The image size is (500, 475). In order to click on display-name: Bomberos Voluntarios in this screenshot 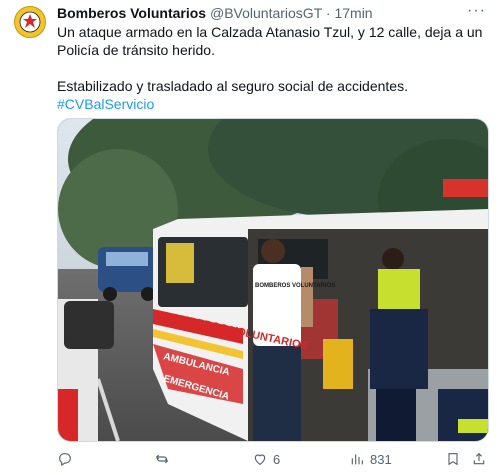, I will do `click(131, 13)`.